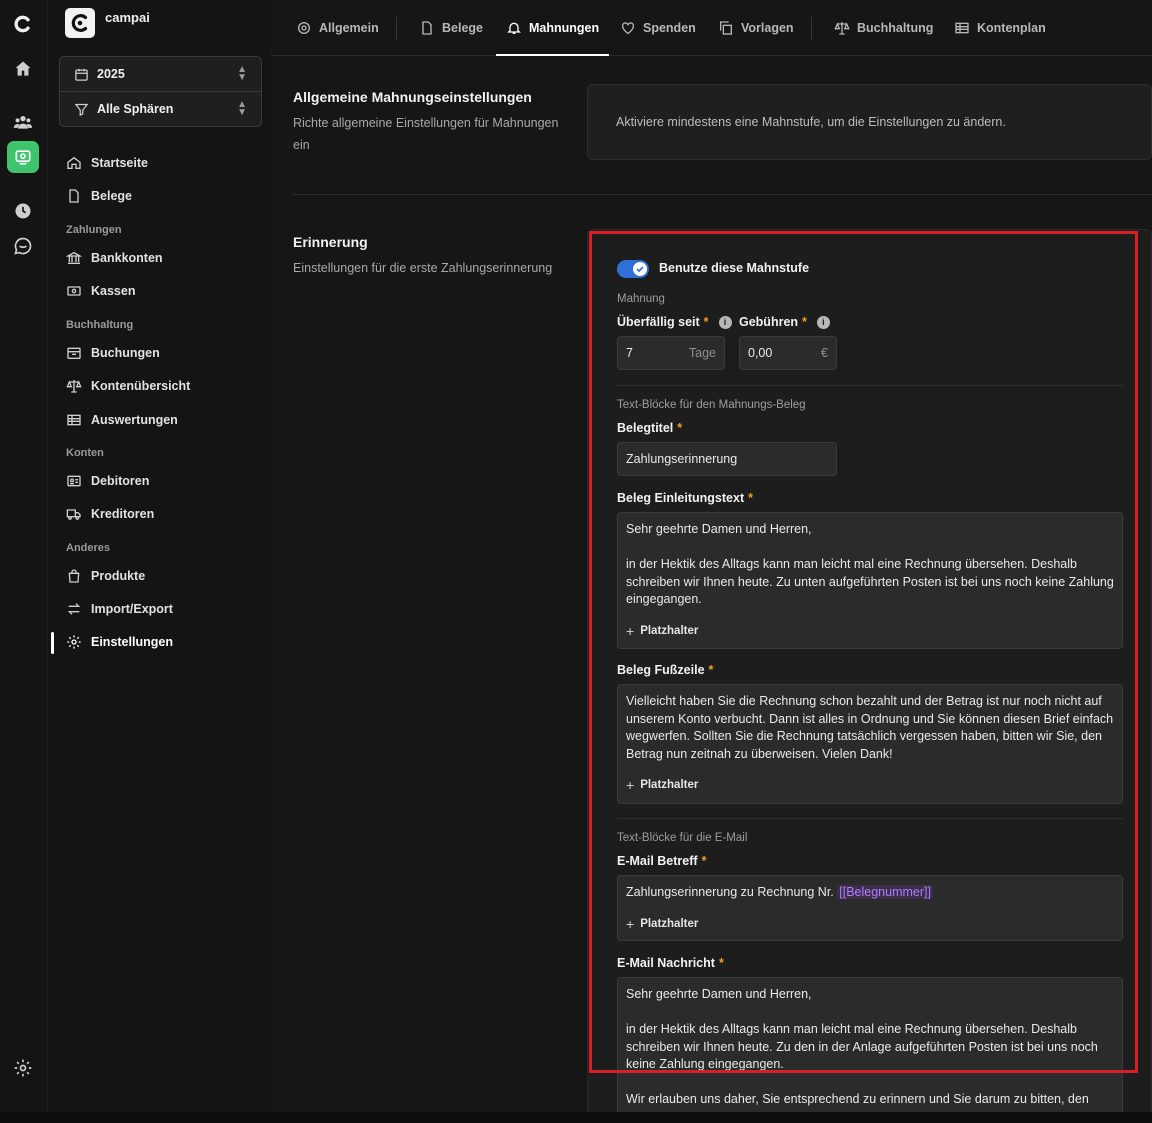  What do you see at coordinates (110, 514) in the screenshot?
I see `sidebar-item-kreditoren: Kreditoren` at bounding box center [110, 514].